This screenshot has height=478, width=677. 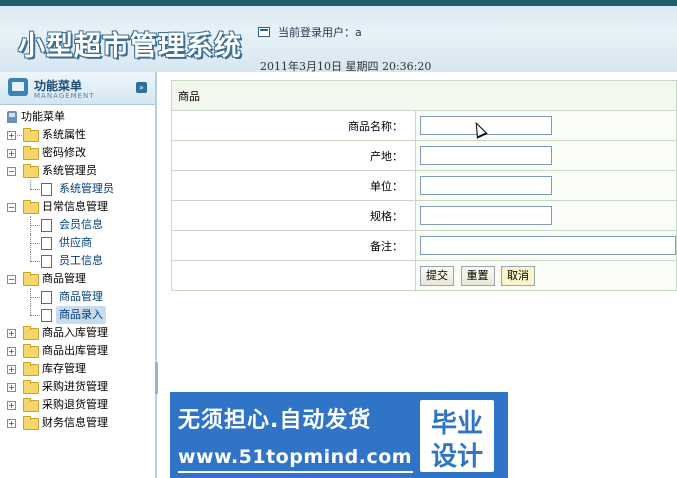 What do you see at coordinates (548, 245) in the screenshot?
I see `remarks-input` at bounding box center [548, 245].